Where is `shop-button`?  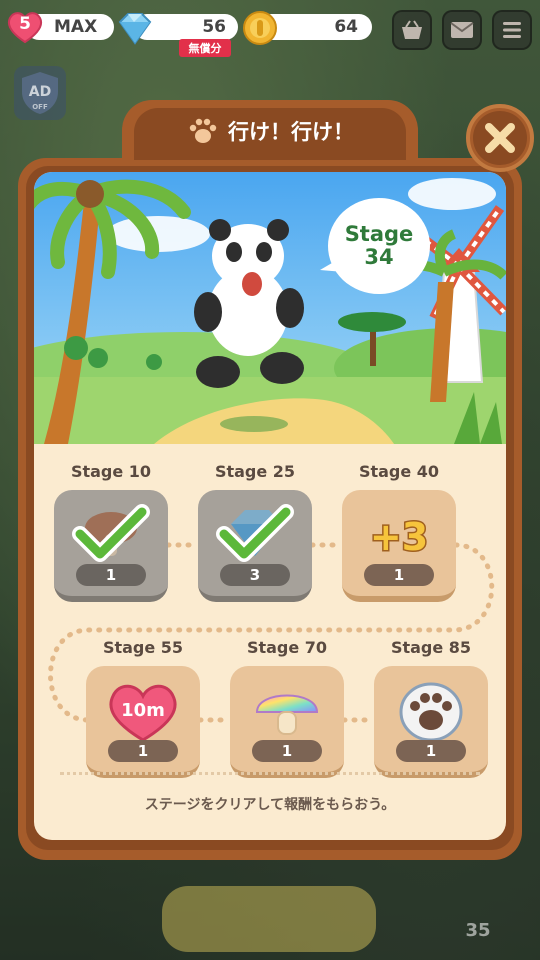
shop-button is located at coordinates (412, 30).